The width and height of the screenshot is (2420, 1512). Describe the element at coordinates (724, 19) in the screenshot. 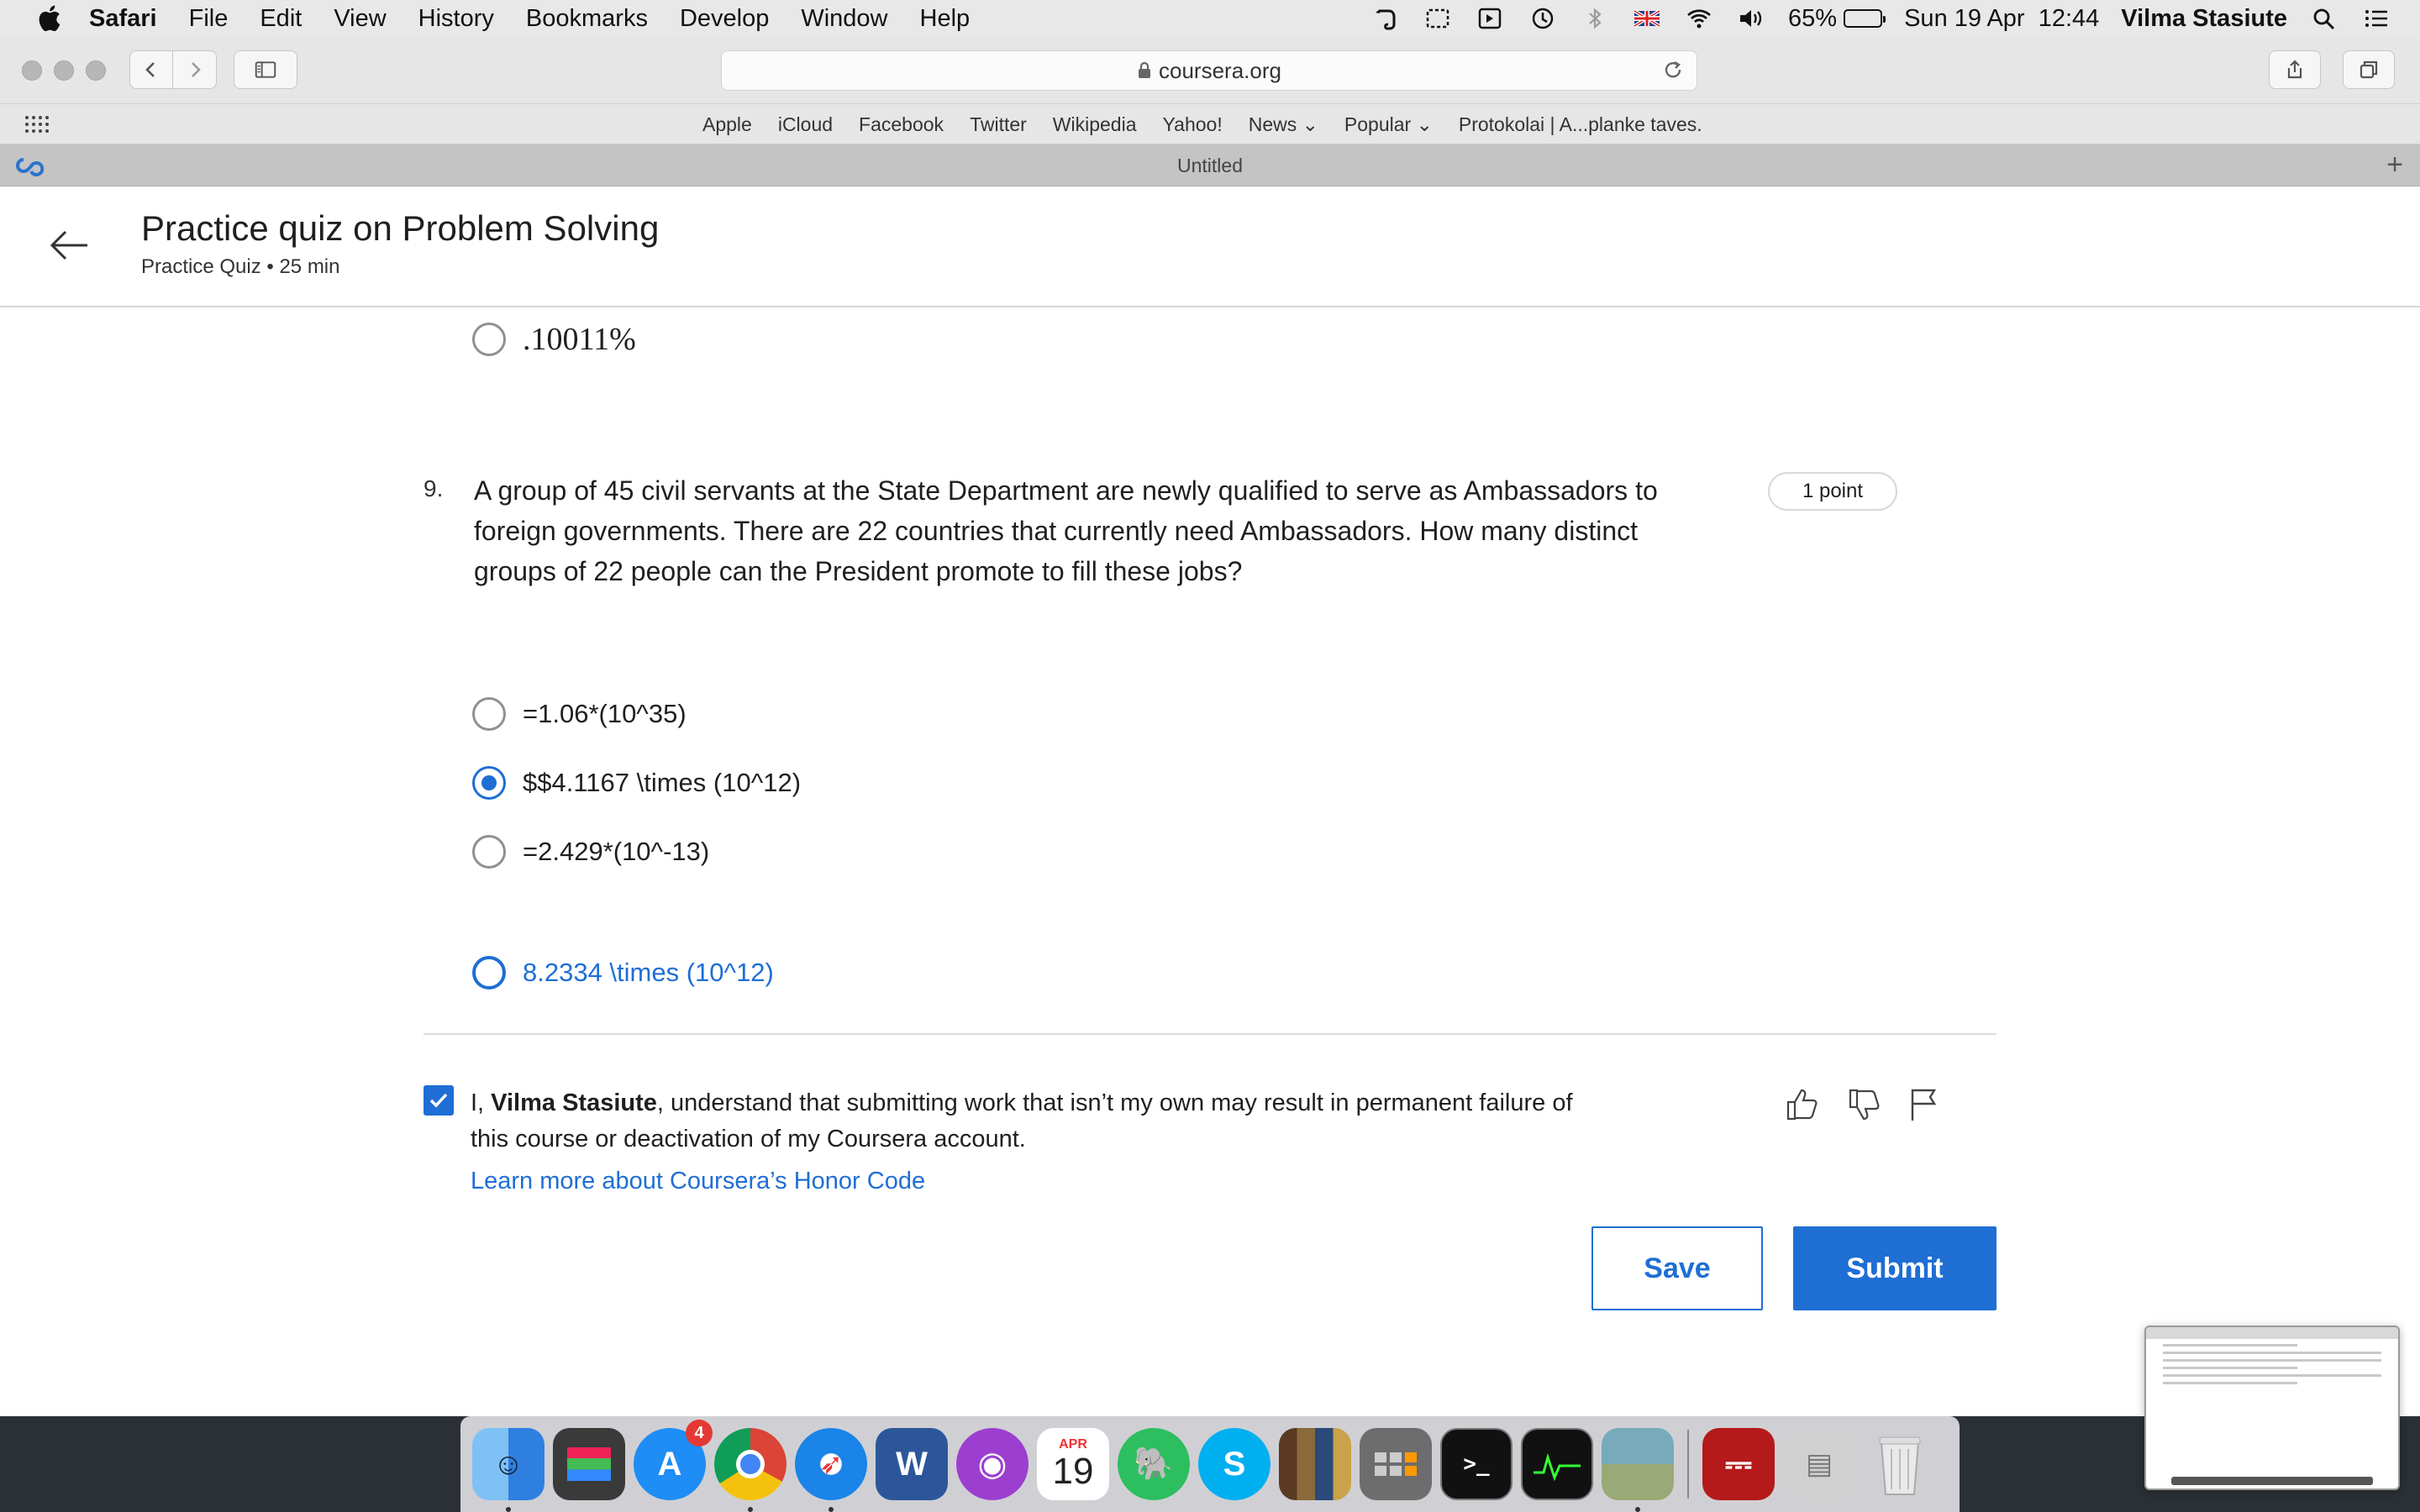

I see `menu-develop: Develop` at that location.